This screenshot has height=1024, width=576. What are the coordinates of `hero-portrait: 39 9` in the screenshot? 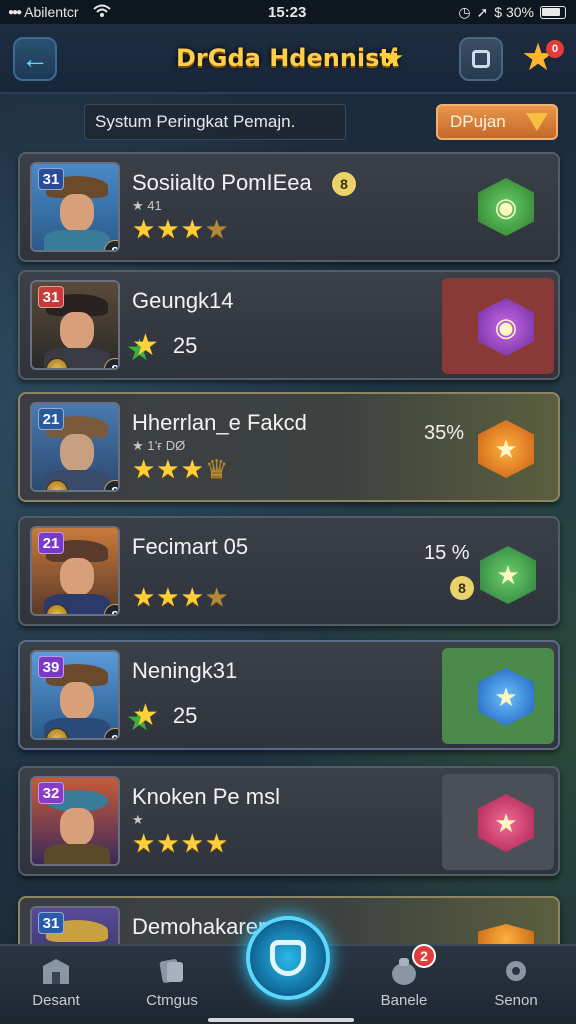 It's located at (75, 695).